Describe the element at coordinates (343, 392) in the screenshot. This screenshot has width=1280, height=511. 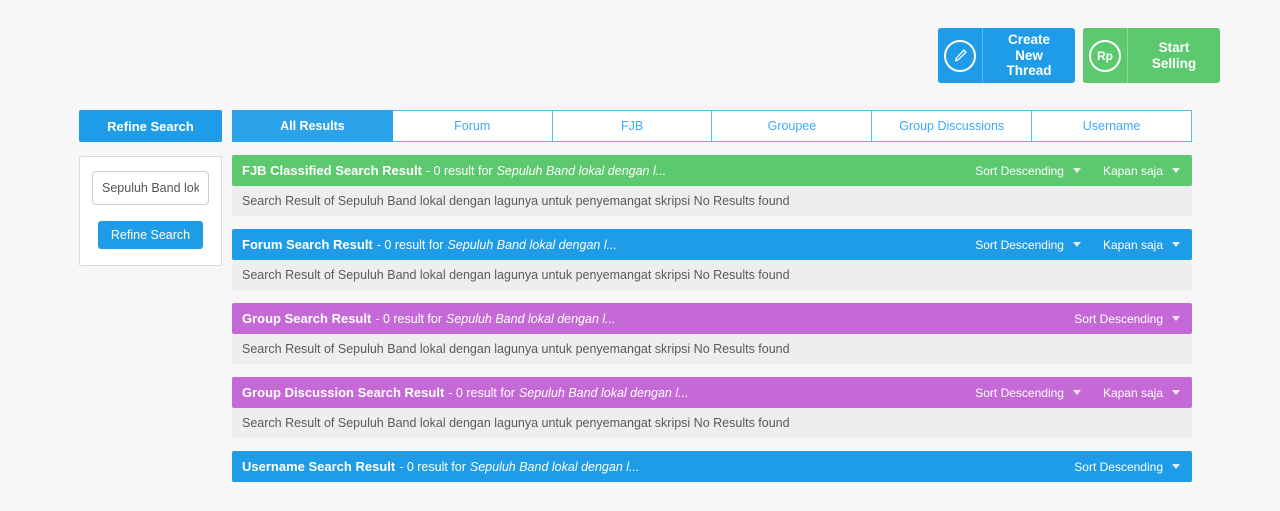
I see `result-title: Group Discussion Search Result` at that location.